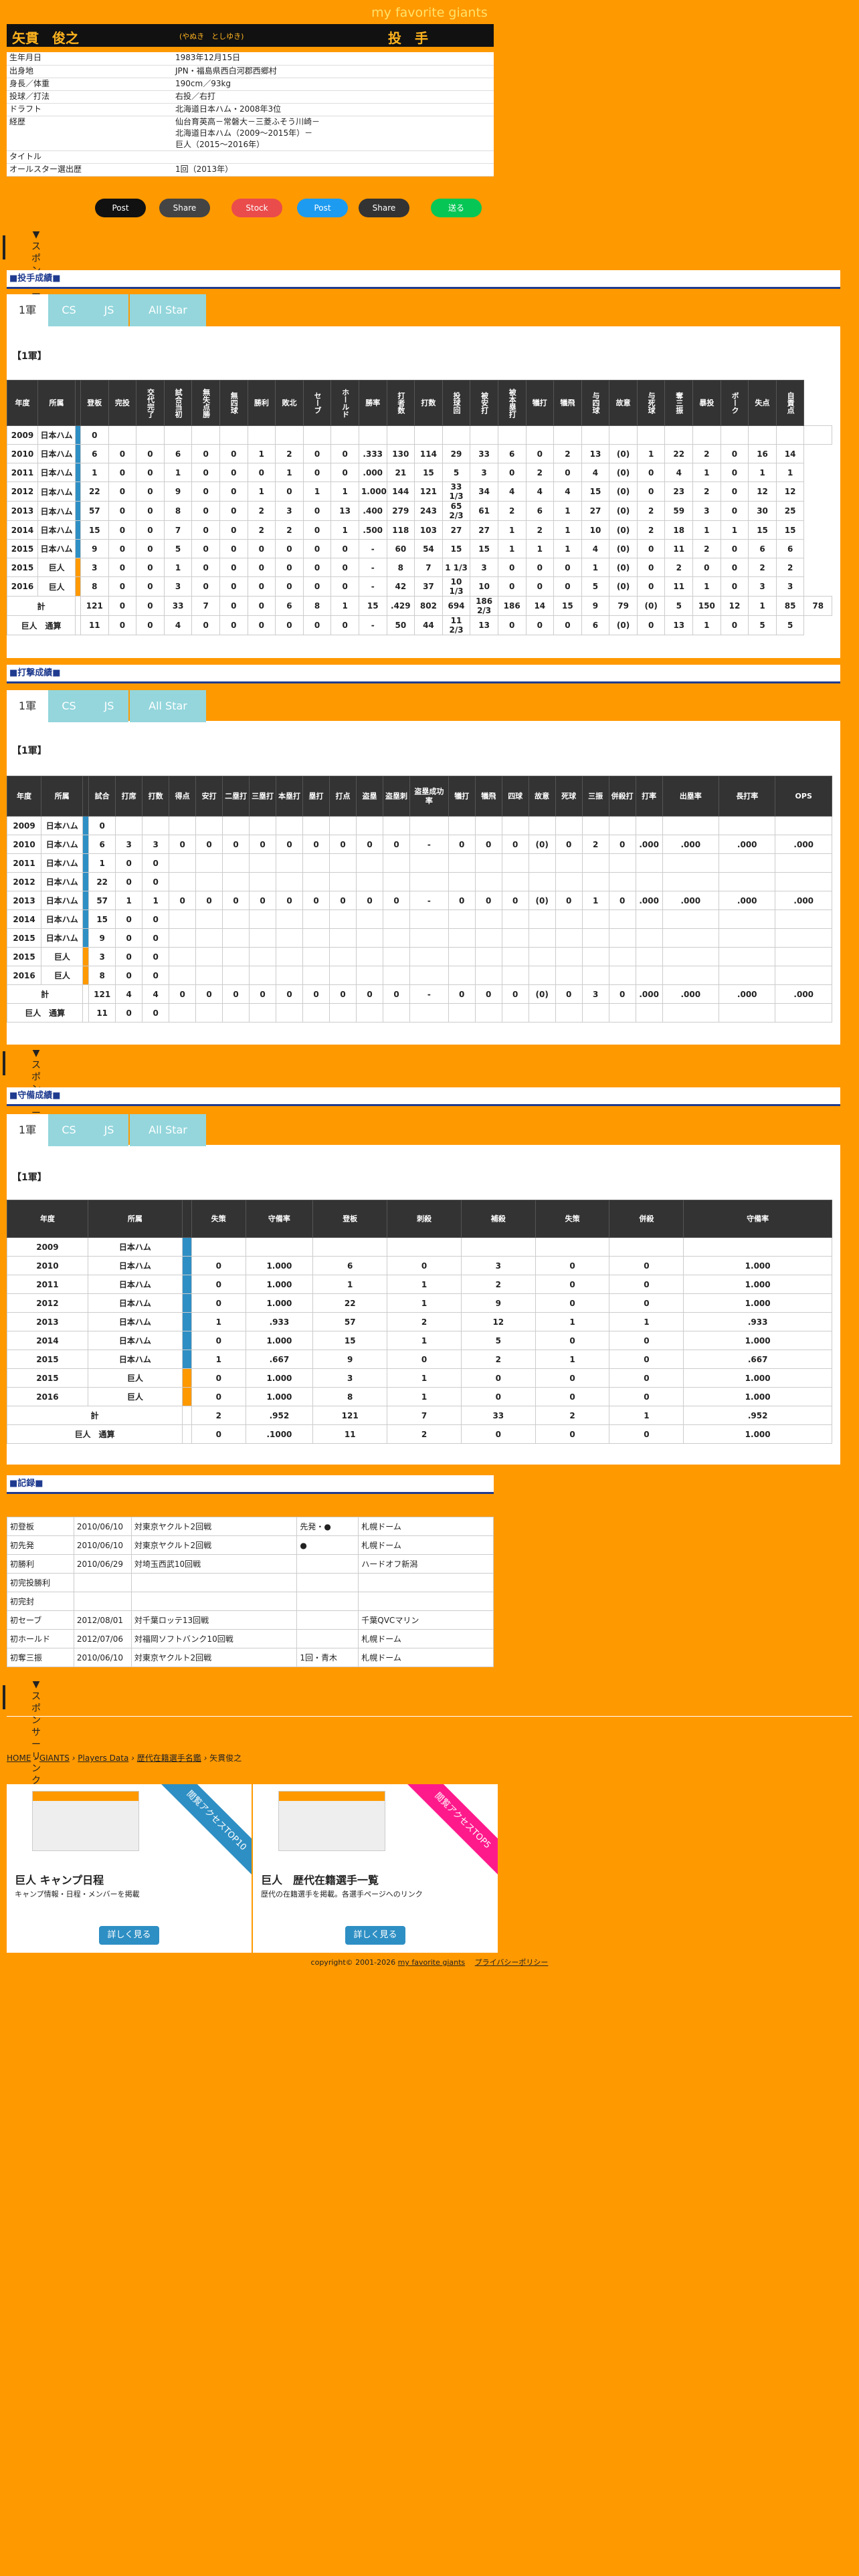 The image size is (859, 2576). What do you see at coordinates (512, 403) in the screenshot?
I see `column-header: 被本塁打` at bounding box center [512, 403].